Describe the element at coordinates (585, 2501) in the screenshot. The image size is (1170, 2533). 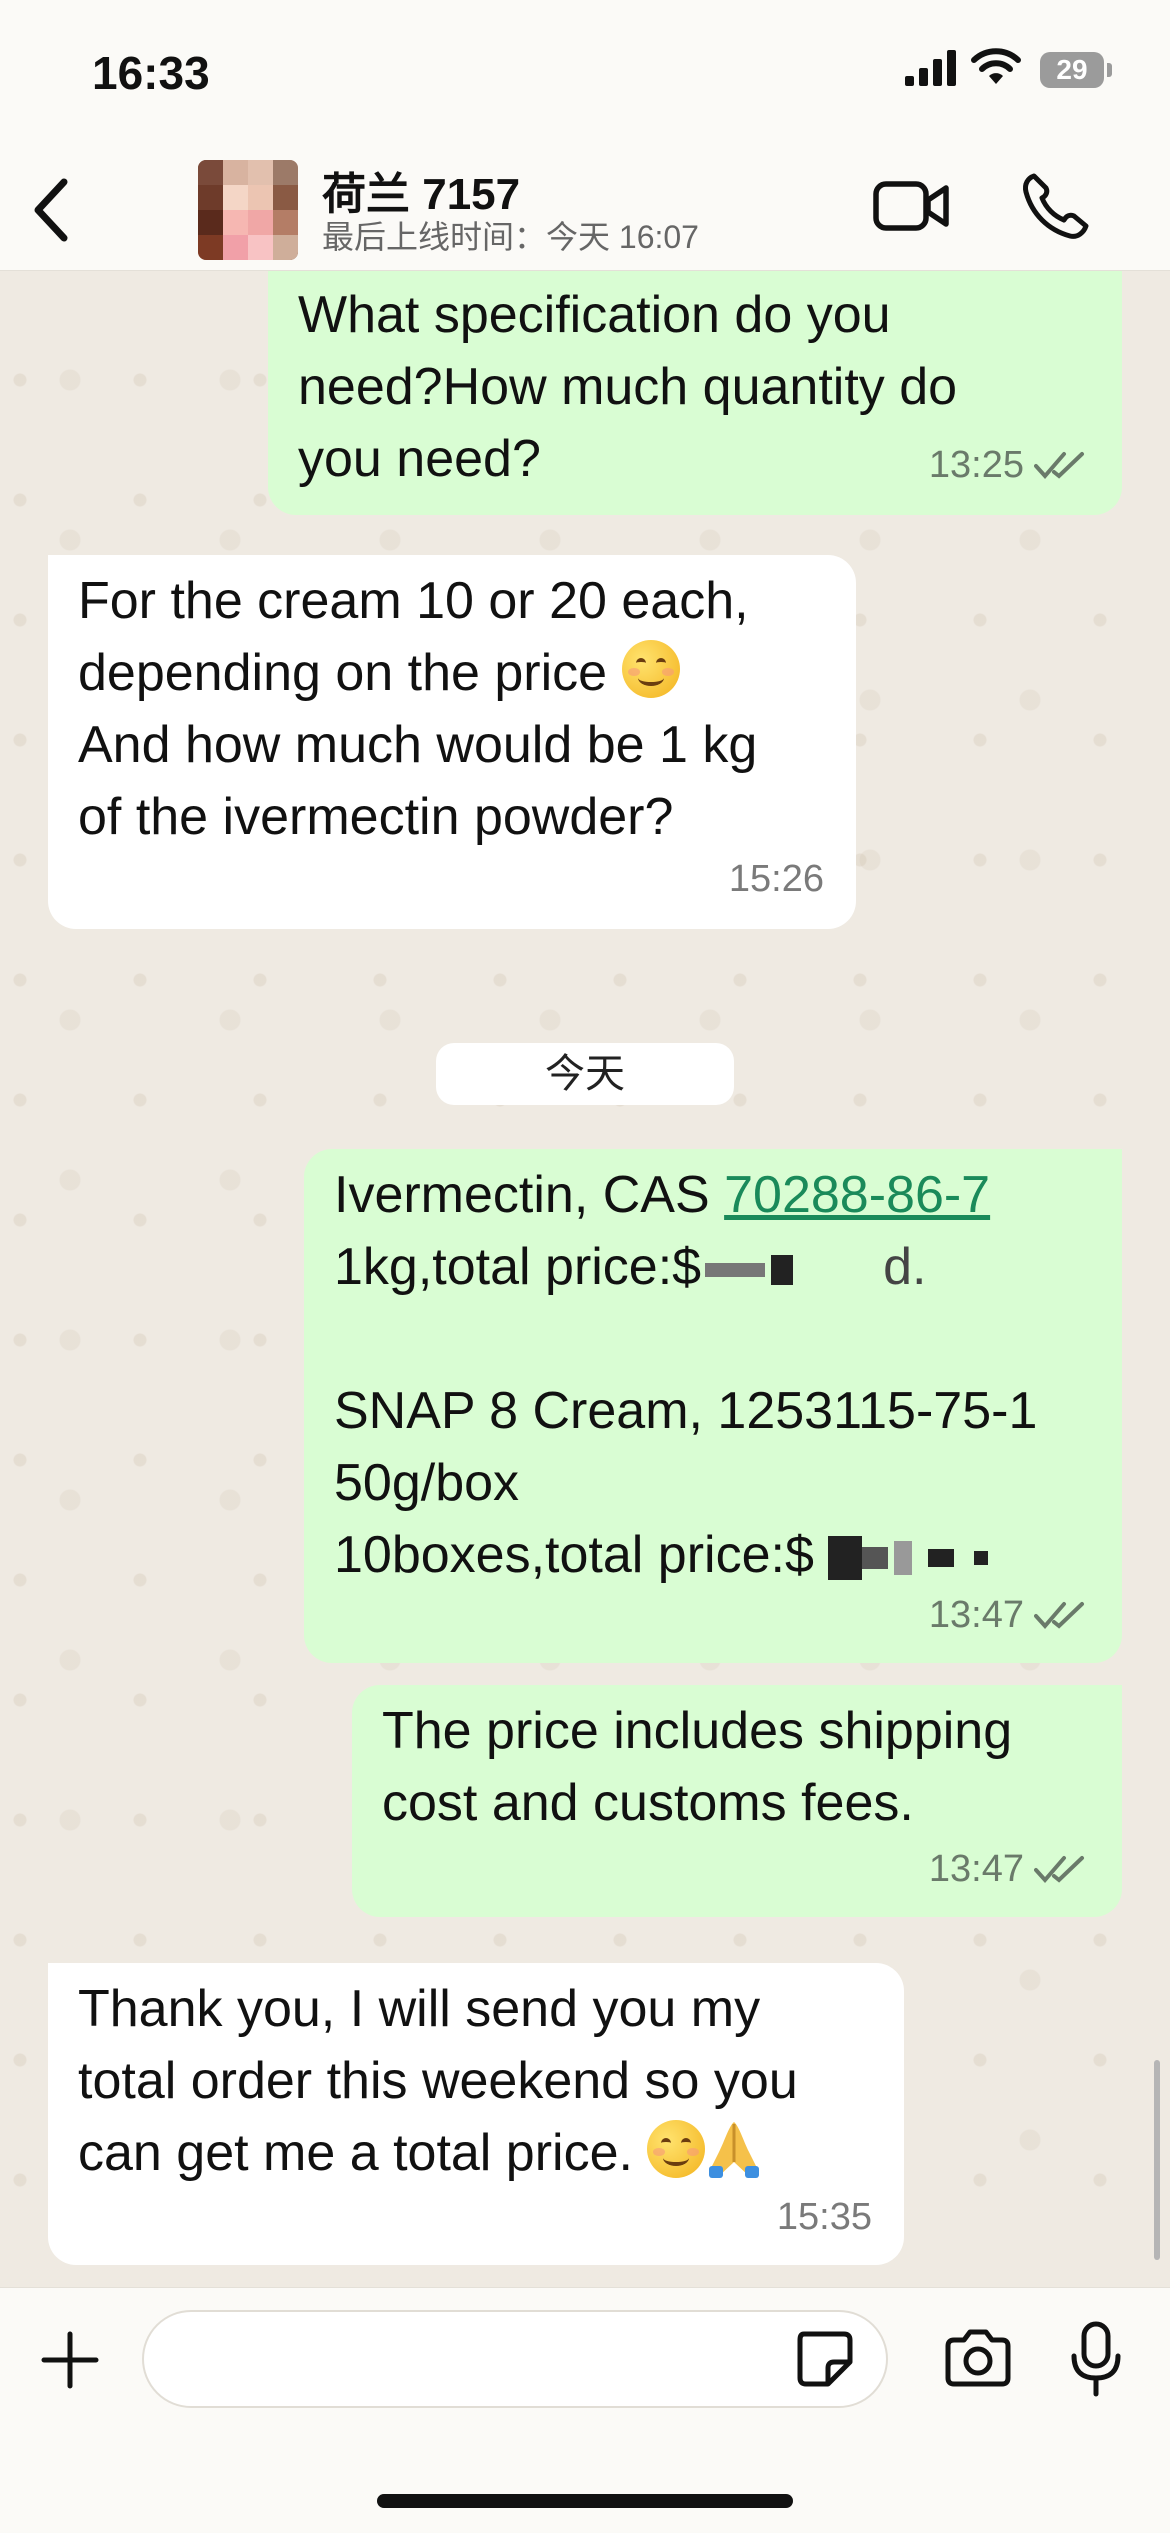
I see `home-indicator` at that location.